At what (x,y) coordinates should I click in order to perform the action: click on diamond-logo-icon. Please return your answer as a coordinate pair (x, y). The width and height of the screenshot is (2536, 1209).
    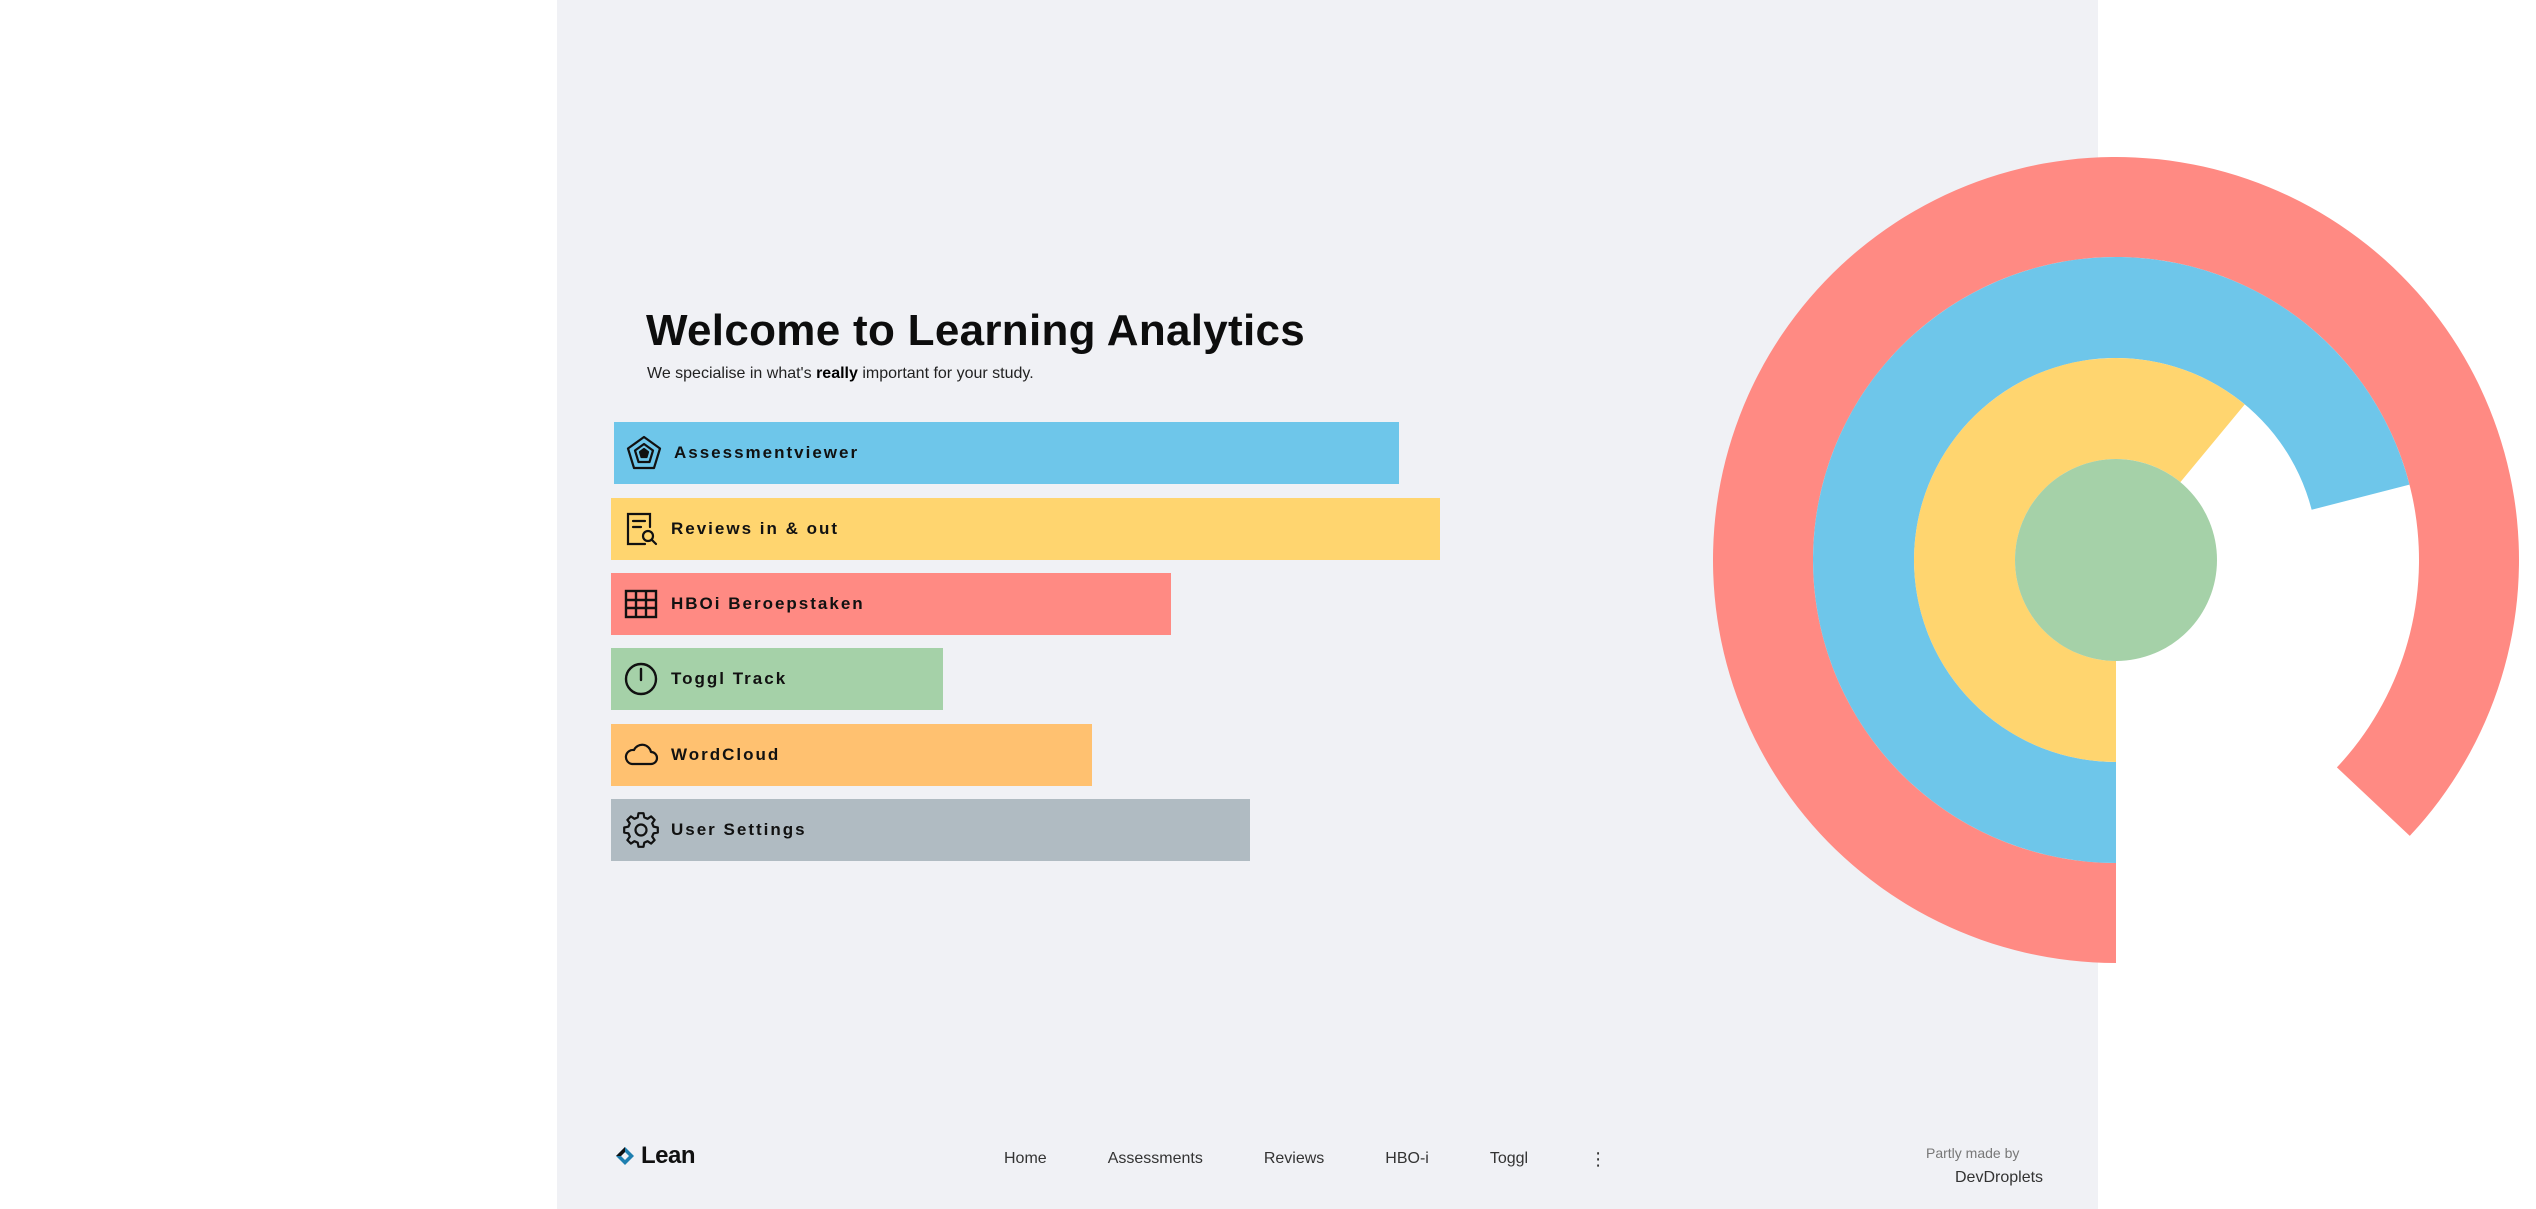
    Looking at the image, I should click on (625, 1156).